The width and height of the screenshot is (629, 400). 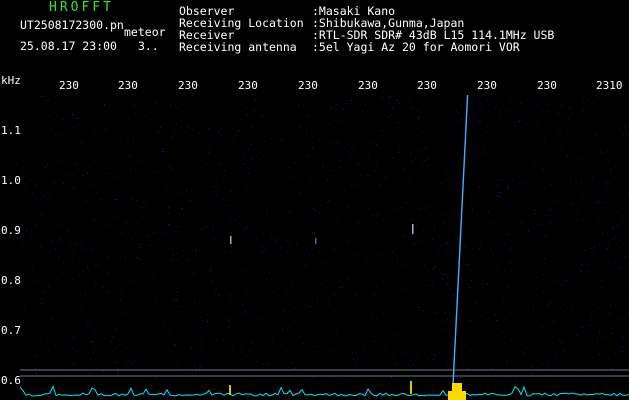 I want to click on x-tick-label: 230, so click(x=547, y=85).